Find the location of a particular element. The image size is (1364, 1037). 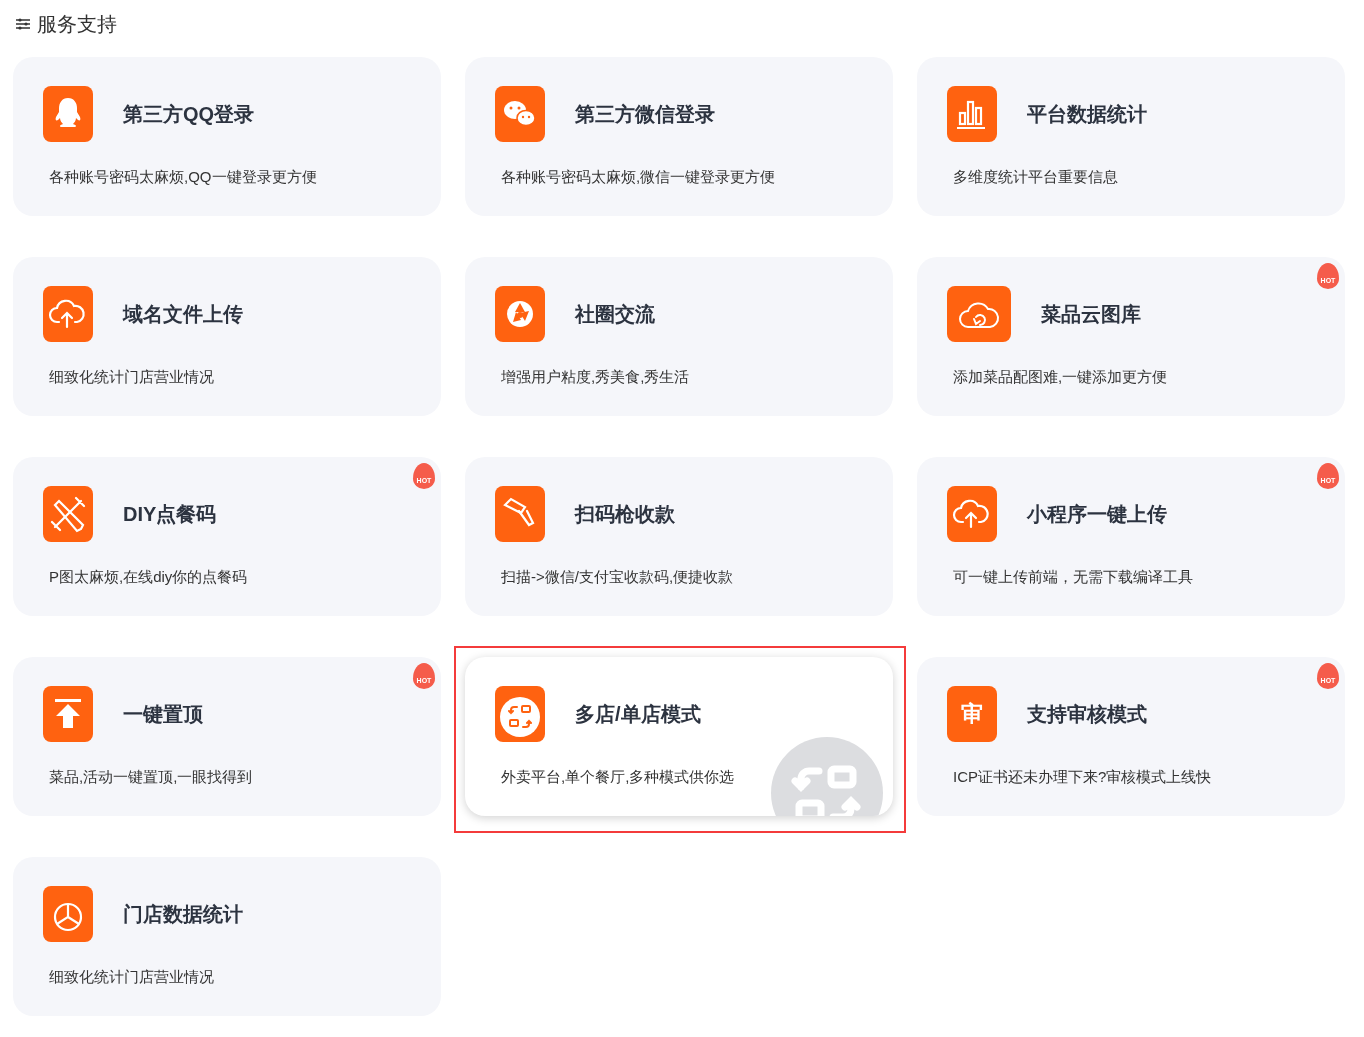

card-title: 域名文件上传 is located at coordinates (183, 314).